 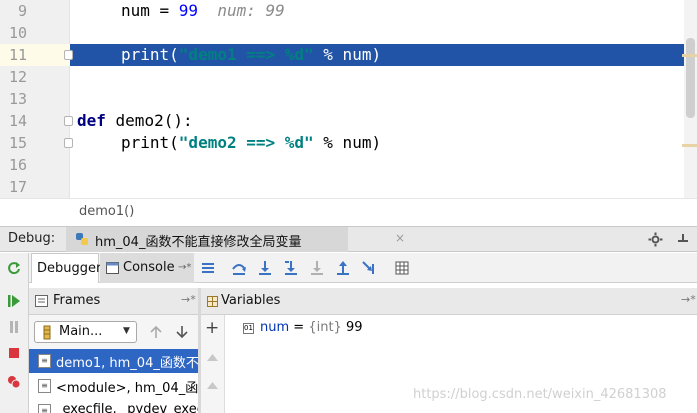 What do you see at coordinates (239, 268) in the screenshot?
I see `step-over-icon` at bounding box center [239, 268].